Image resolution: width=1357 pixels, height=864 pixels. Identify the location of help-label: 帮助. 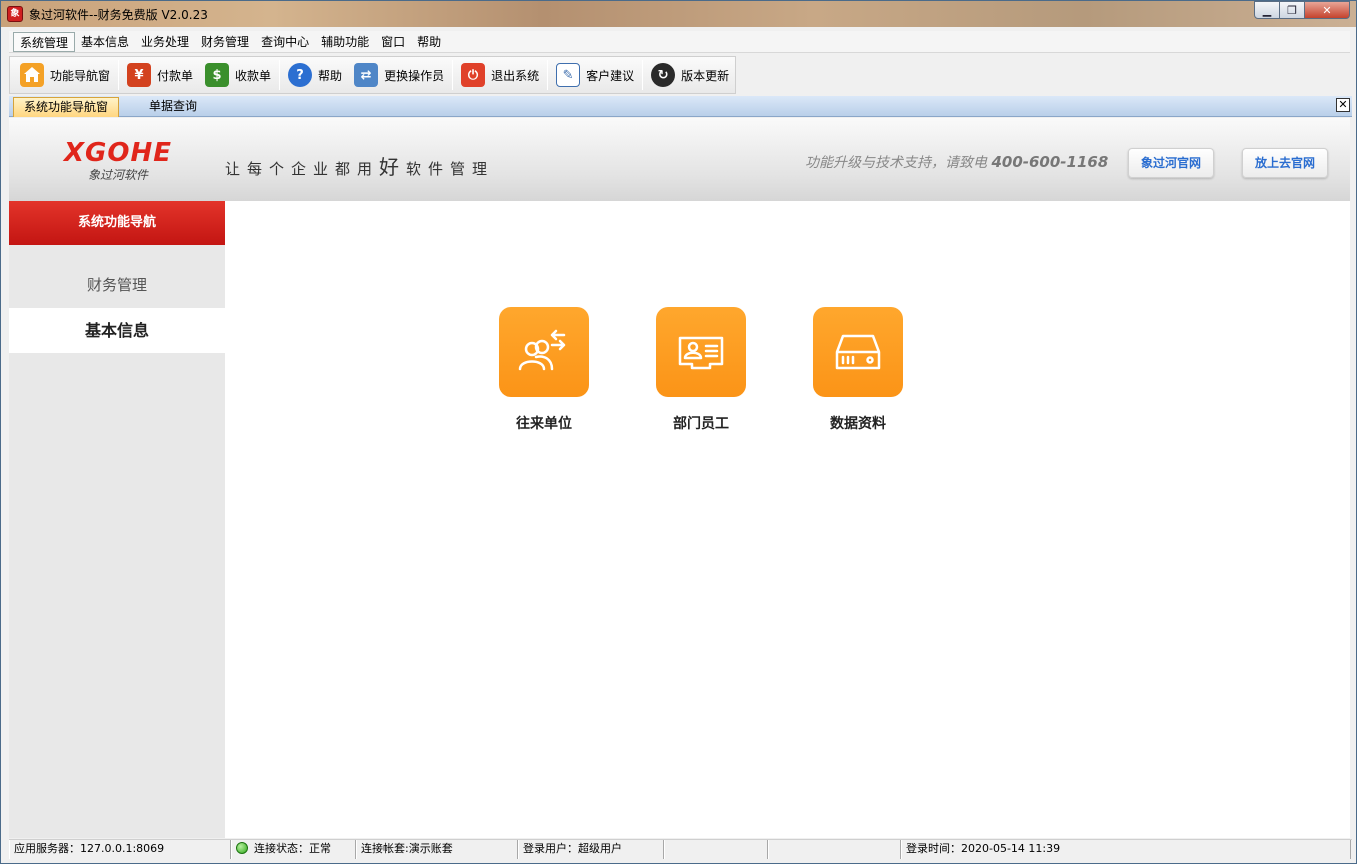
(330, 75).